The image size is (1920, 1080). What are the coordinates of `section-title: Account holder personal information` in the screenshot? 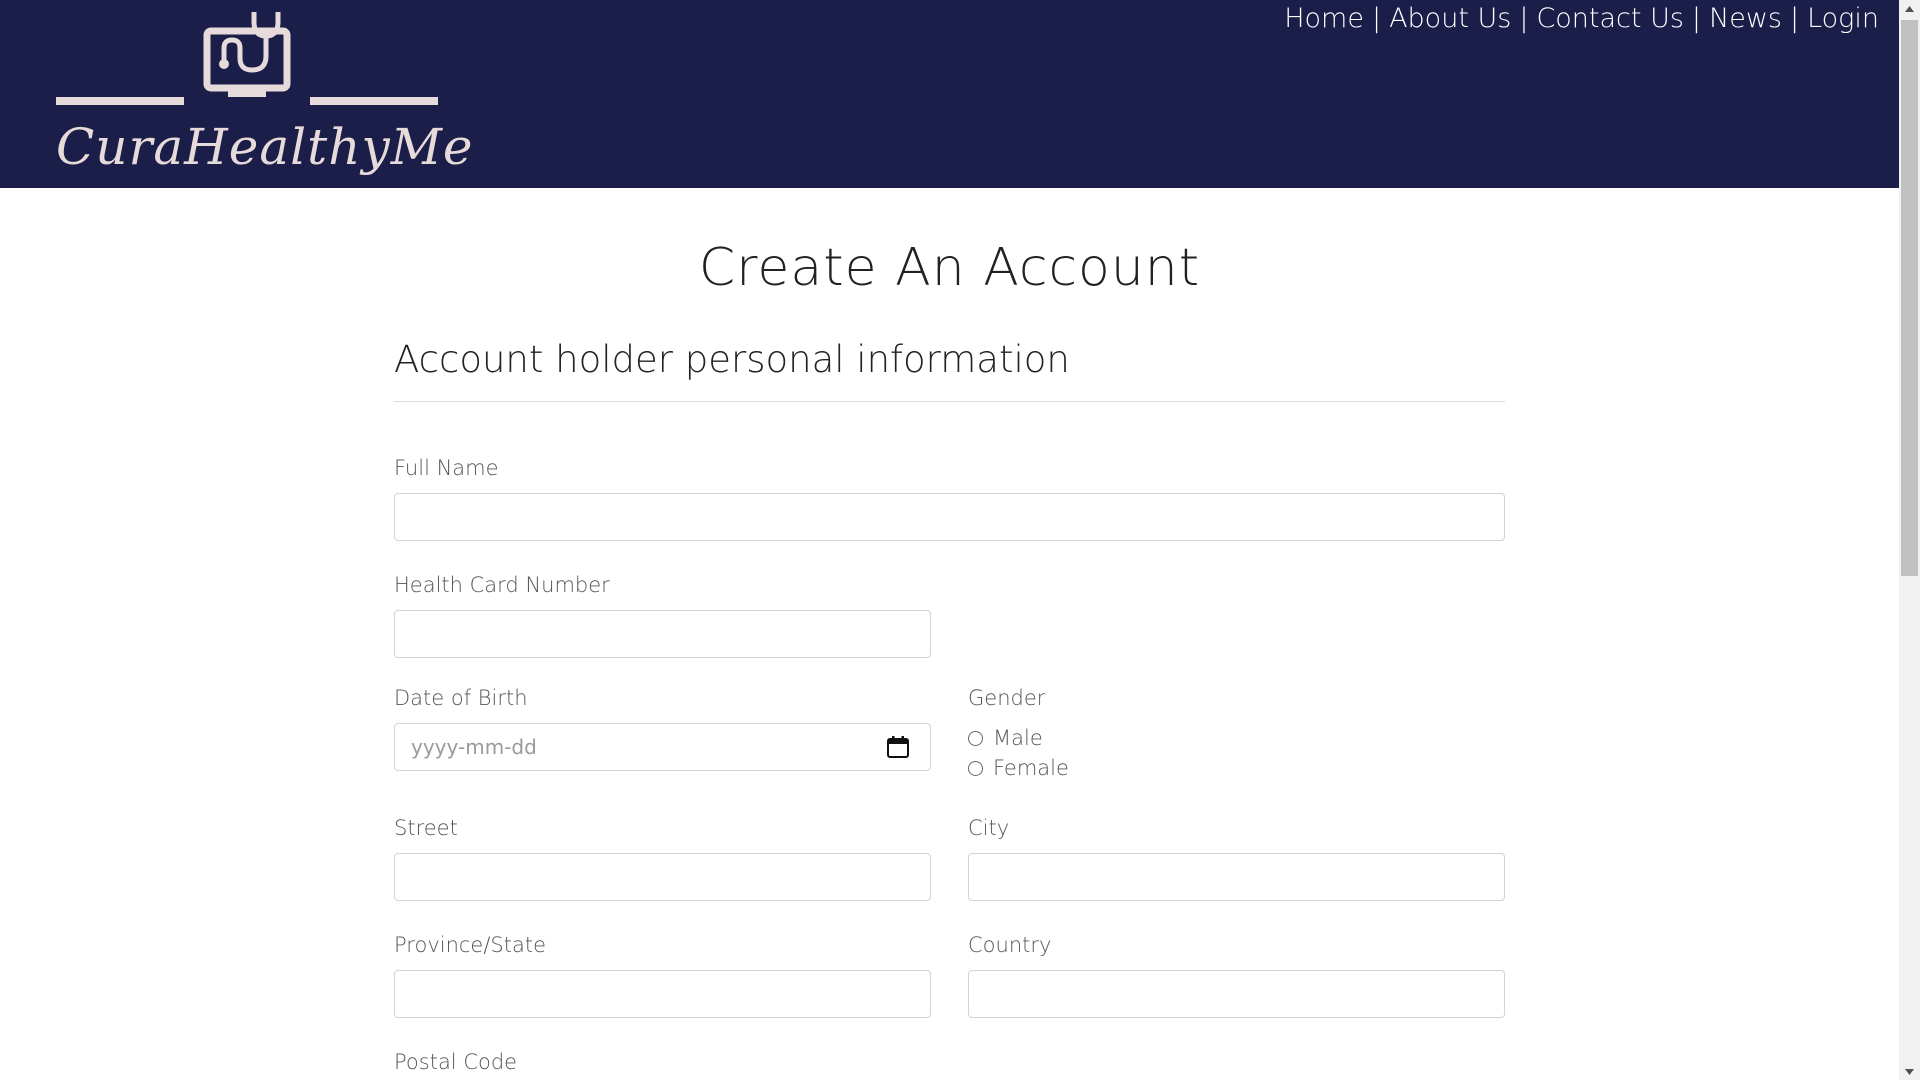 It's located at (732, 359).